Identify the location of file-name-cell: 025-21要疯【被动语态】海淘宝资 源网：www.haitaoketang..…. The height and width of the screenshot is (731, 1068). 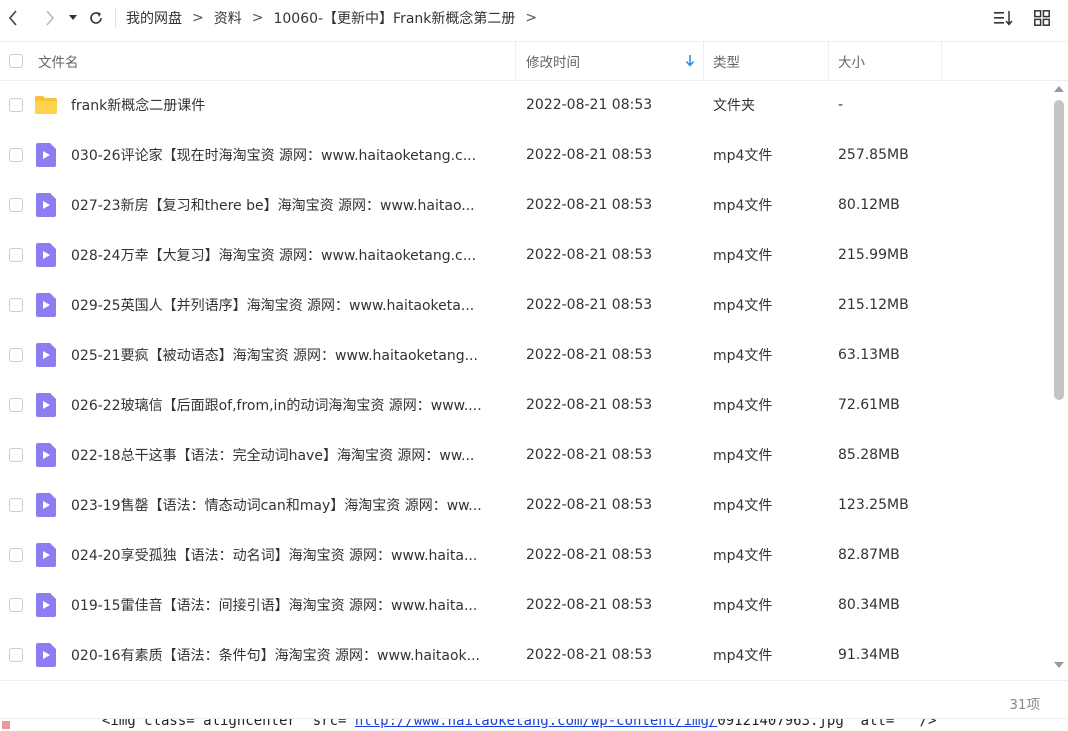
(274, 355).